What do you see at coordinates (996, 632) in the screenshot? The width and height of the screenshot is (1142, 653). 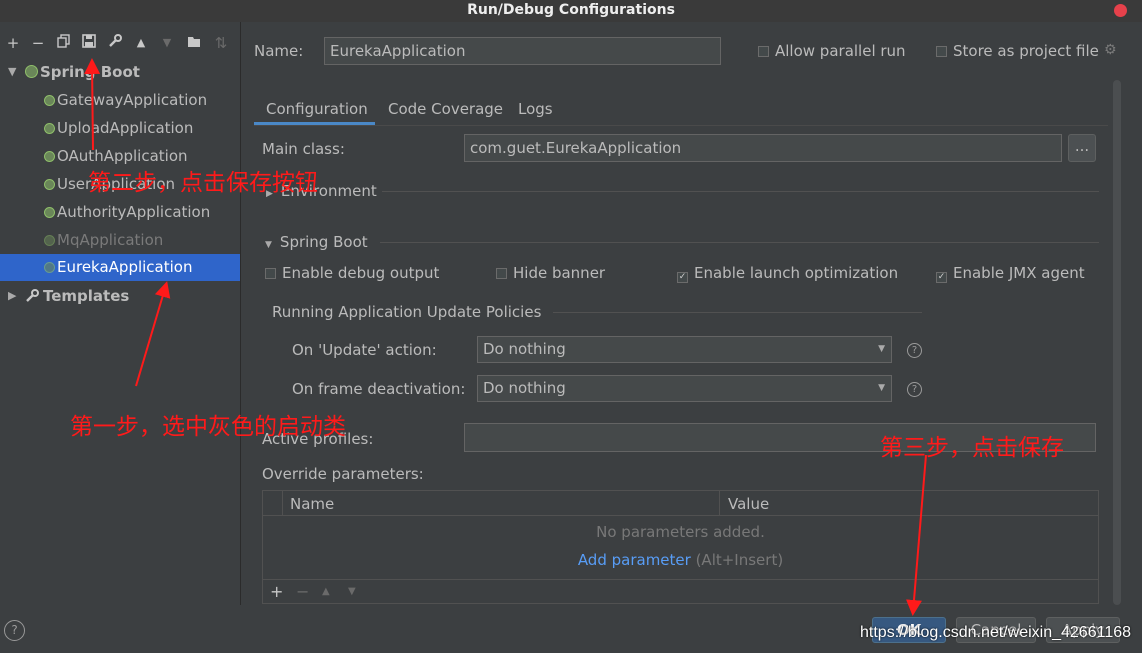 I see `watermark-url: https://blog.csdn.net/weixin_42661168` at bounding box center [996, 632].